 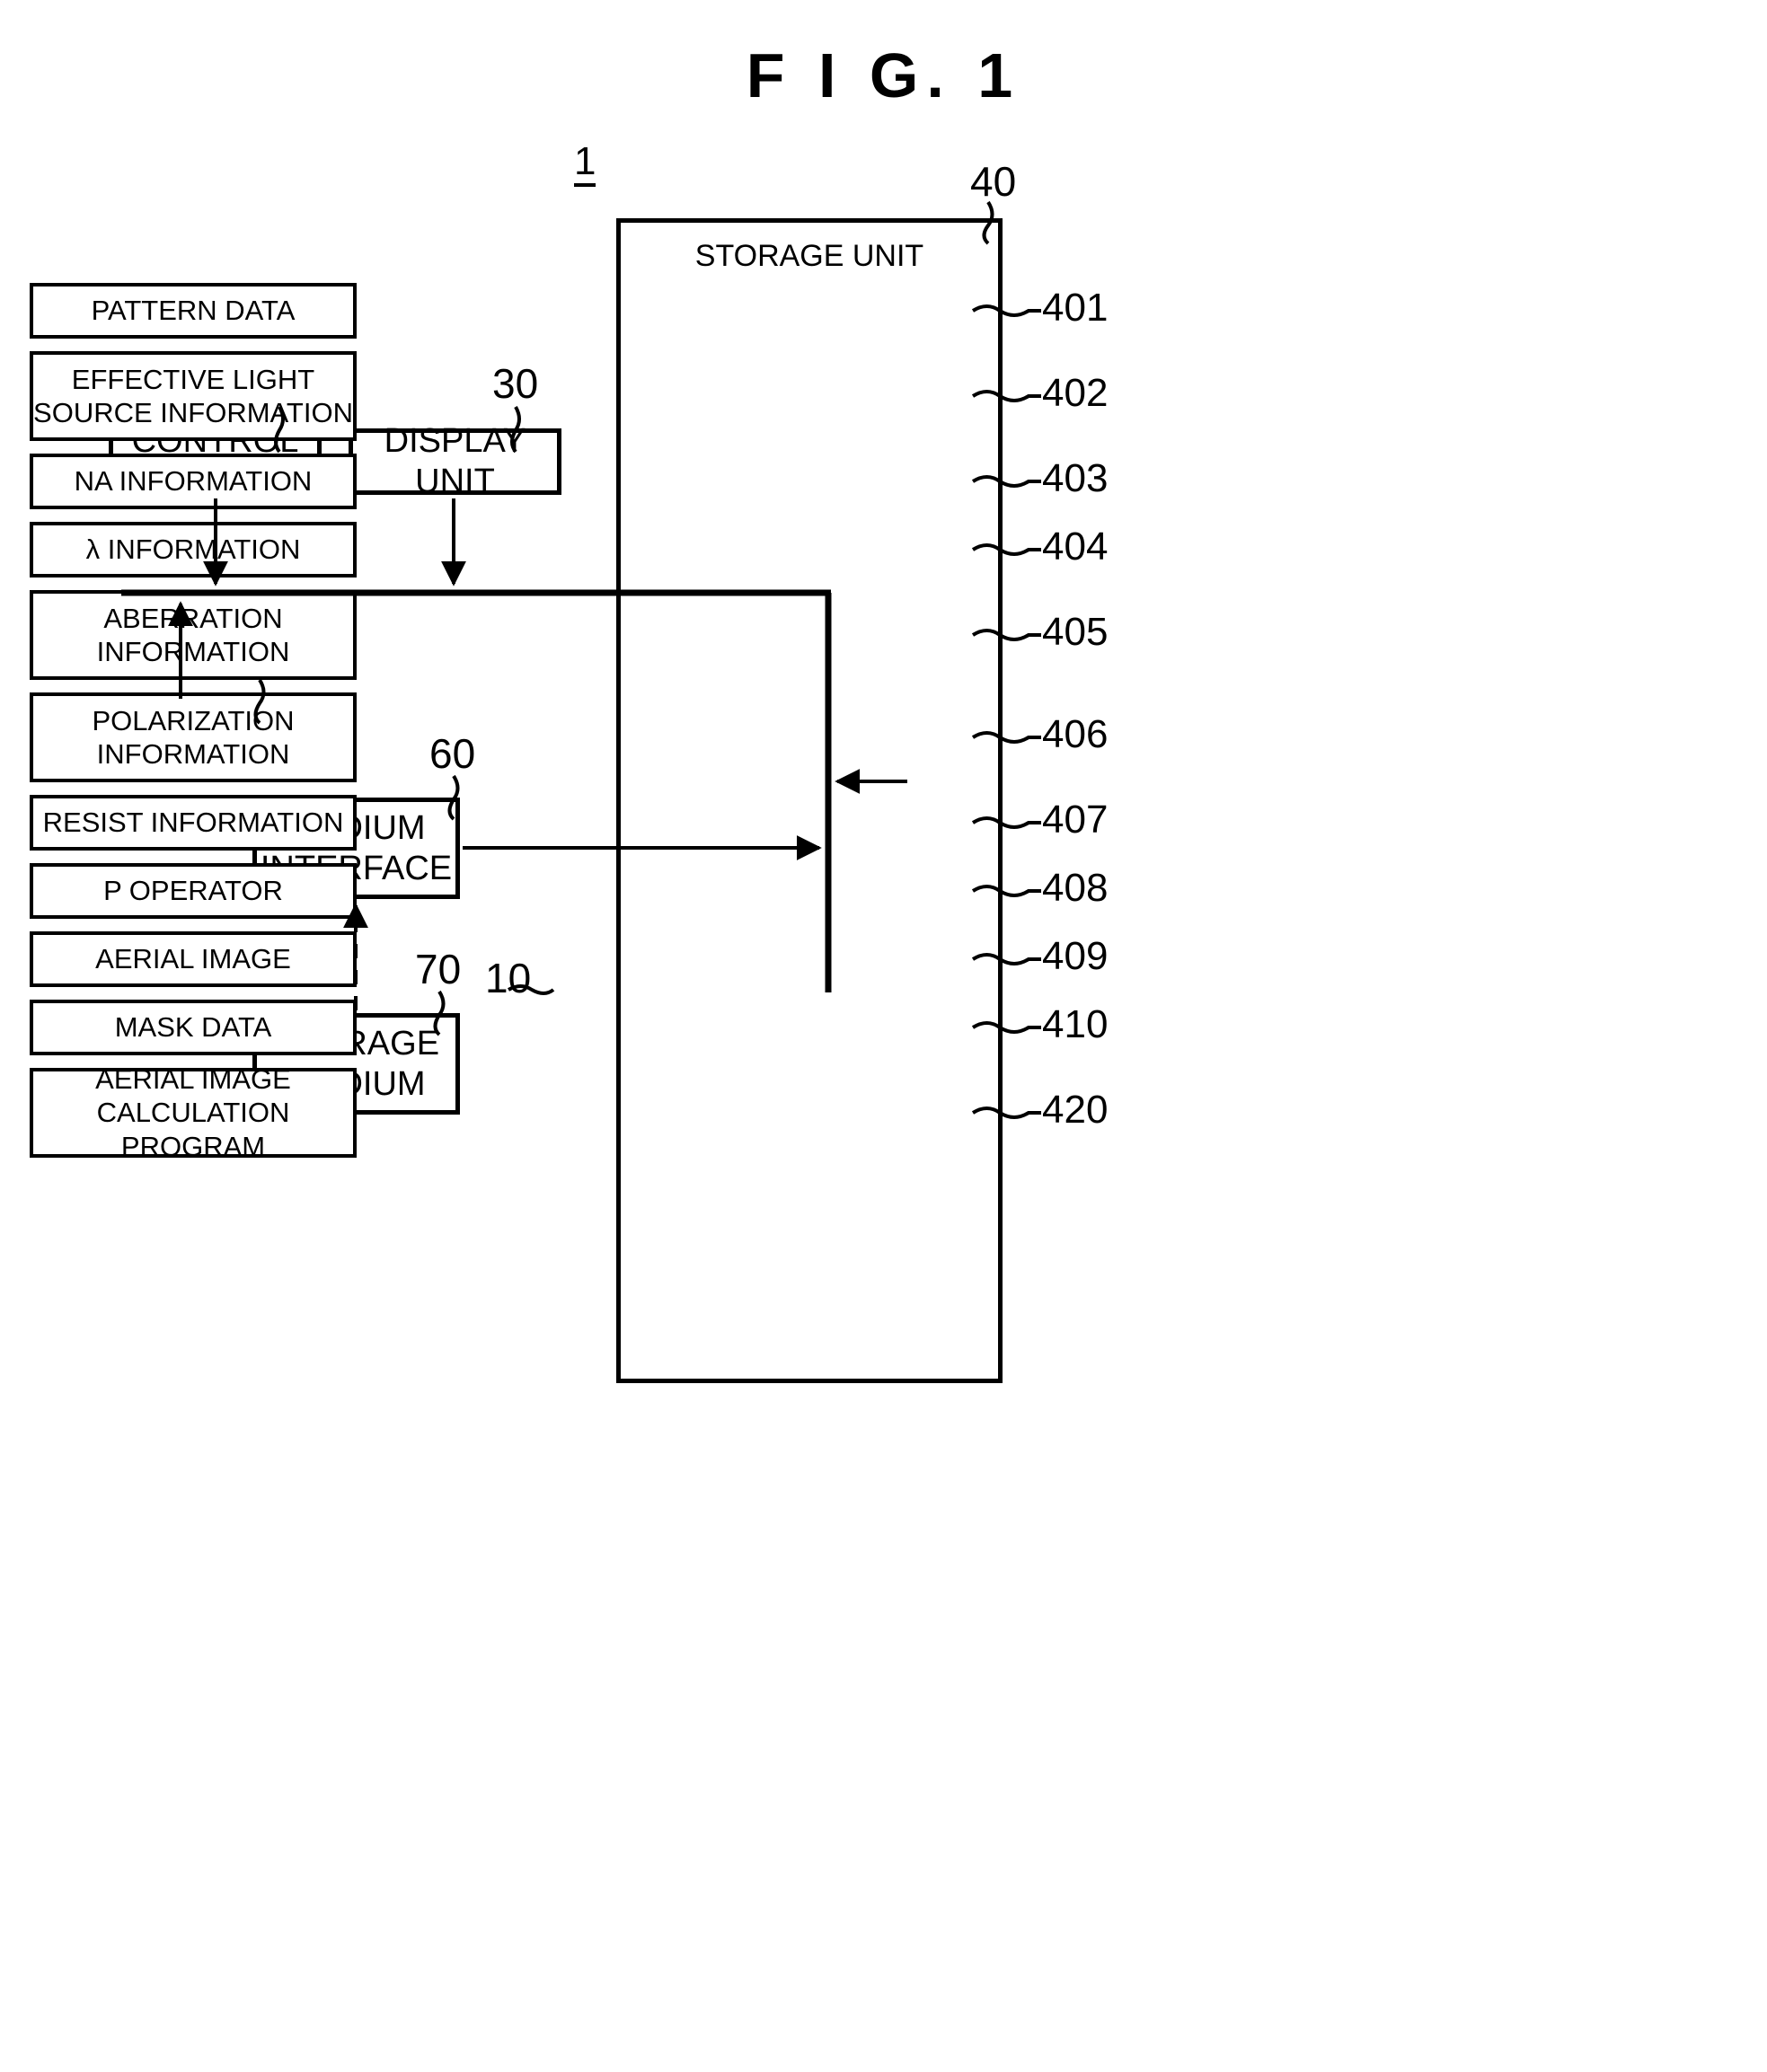 I want to click on storage-item-label-line1: PATTERN DATA, so click(x=193, y=311).